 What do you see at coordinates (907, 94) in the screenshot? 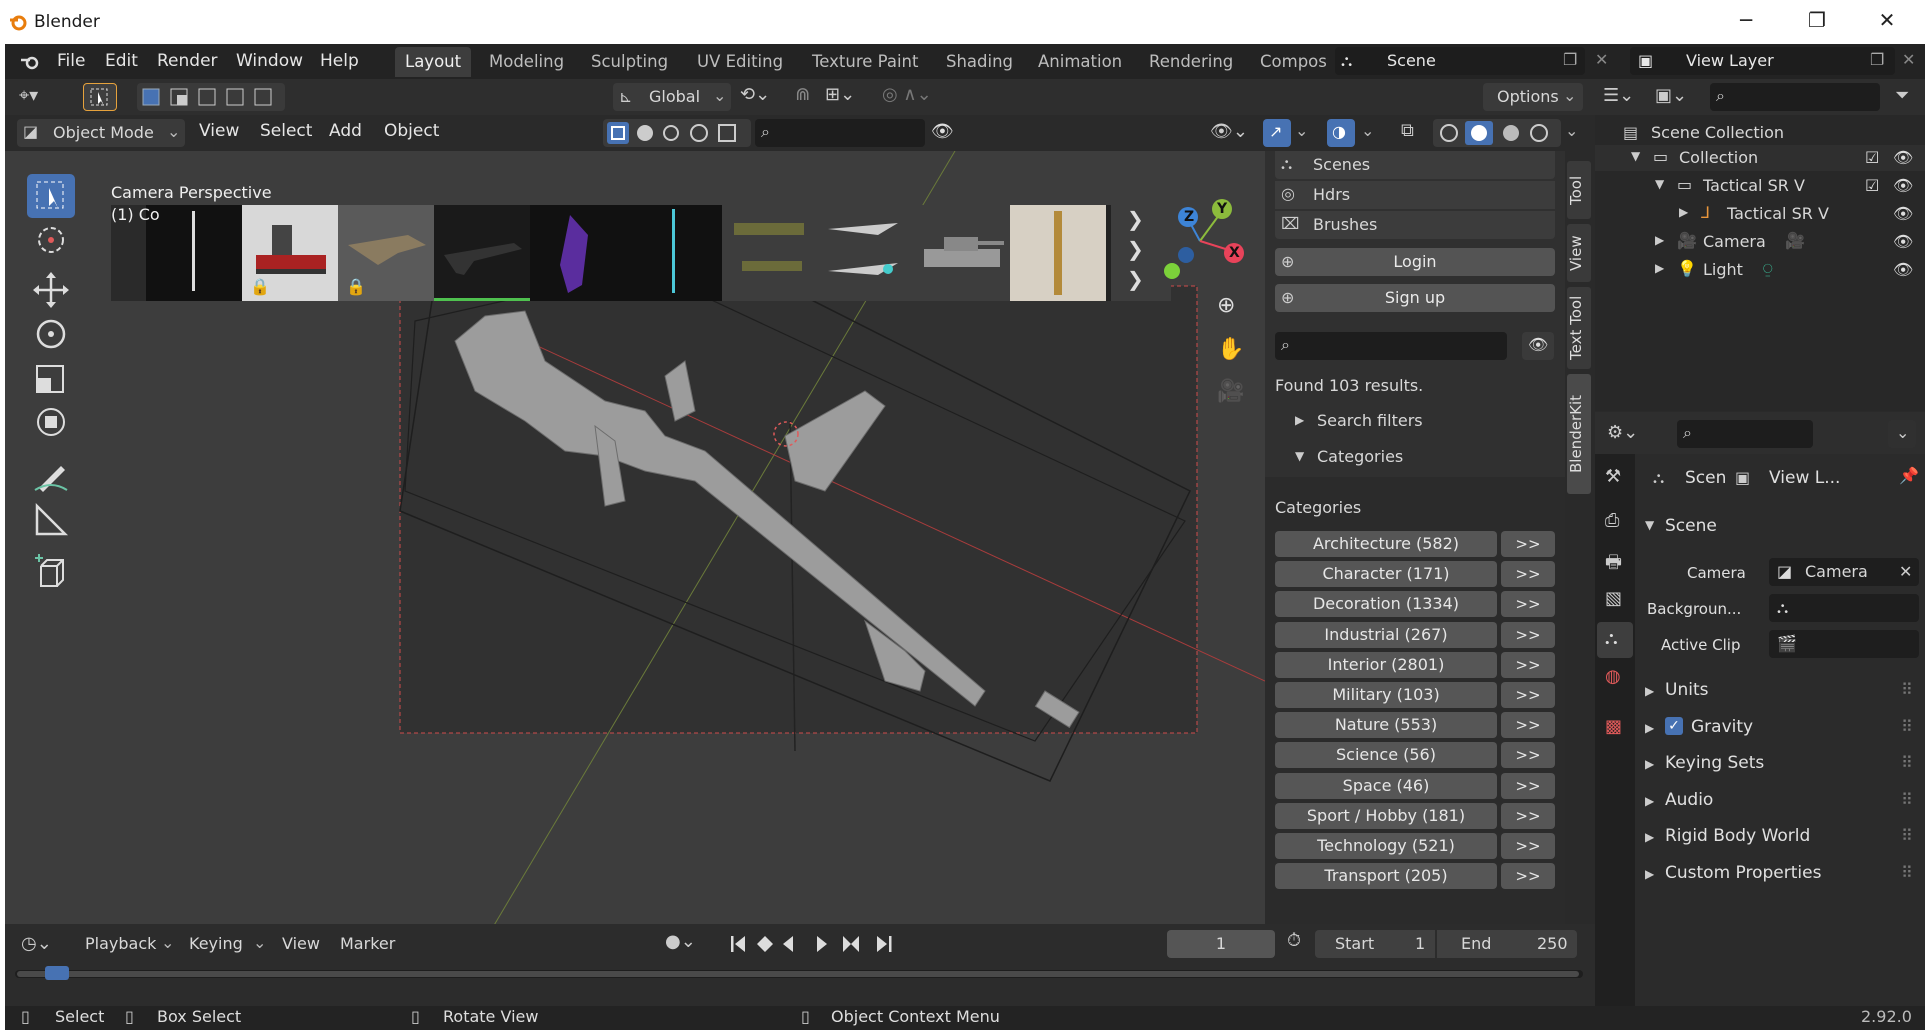
I see `proportional-edit-icon: ◎ ∧⌄` at bounding box center [907, 94].